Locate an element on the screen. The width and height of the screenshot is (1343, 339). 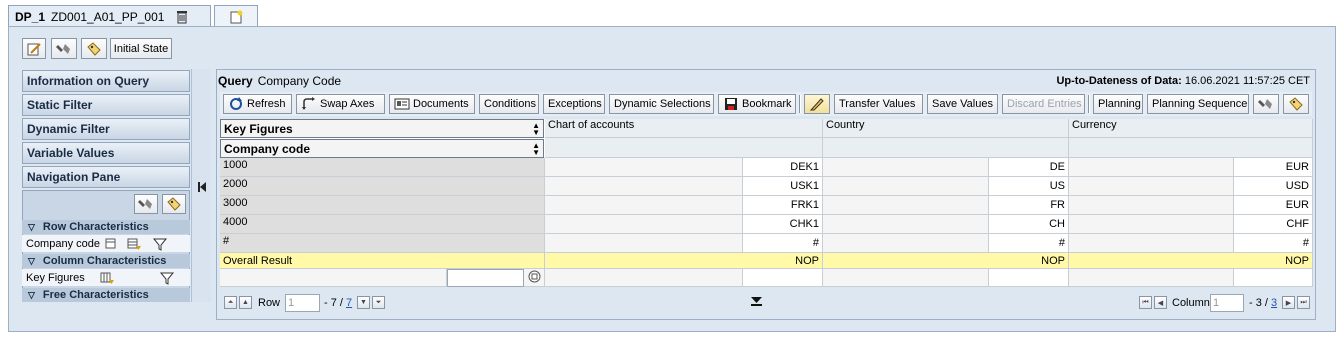
scroll-prev-column-button: ◀ is located at coordinates (1160, 302).